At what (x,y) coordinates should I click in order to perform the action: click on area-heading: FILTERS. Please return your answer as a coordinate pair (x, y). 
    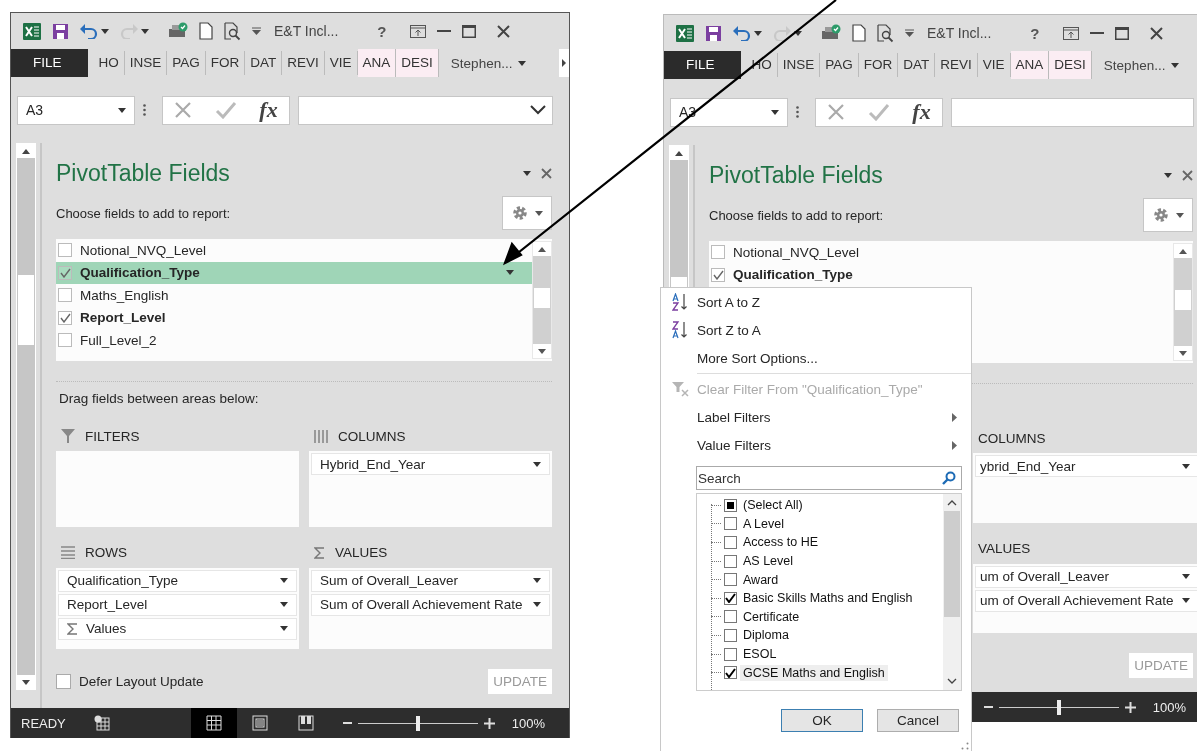
    Looking at the image, I should click on (112, 436).